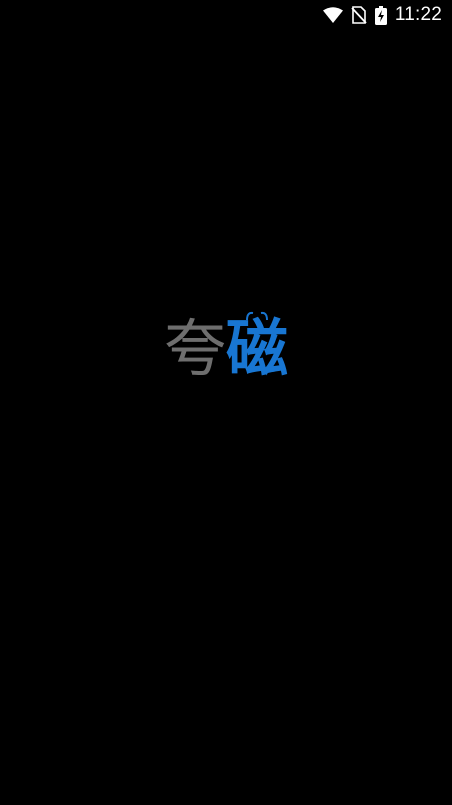 This screenshot has height=805, width=452. What do you see at coordinates (380, 15) in the screenshot?
I see `battery-charging-icon` at bounding box center [380, 15].